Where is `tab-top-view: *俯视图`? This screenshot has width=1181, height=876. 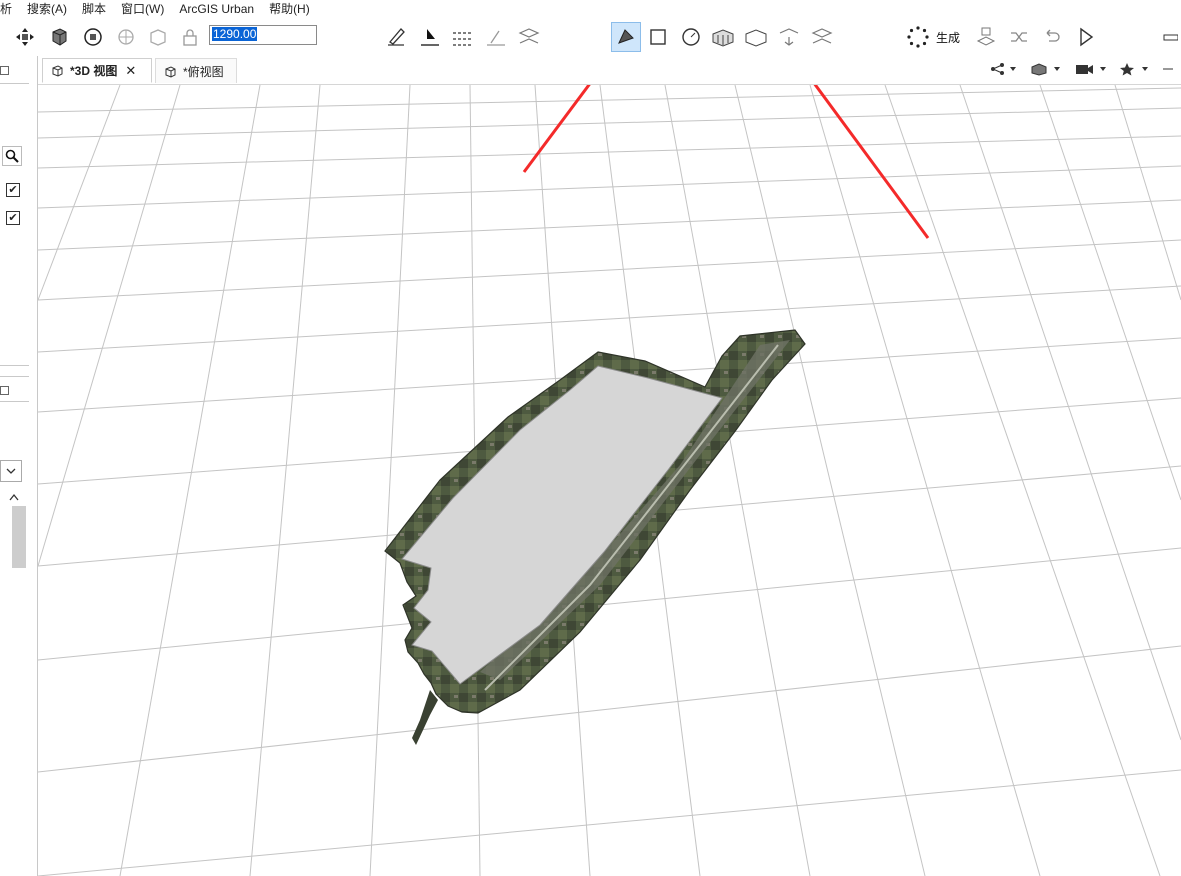 tab-top-view: *俯视图 is located at coordinates (196, 70).